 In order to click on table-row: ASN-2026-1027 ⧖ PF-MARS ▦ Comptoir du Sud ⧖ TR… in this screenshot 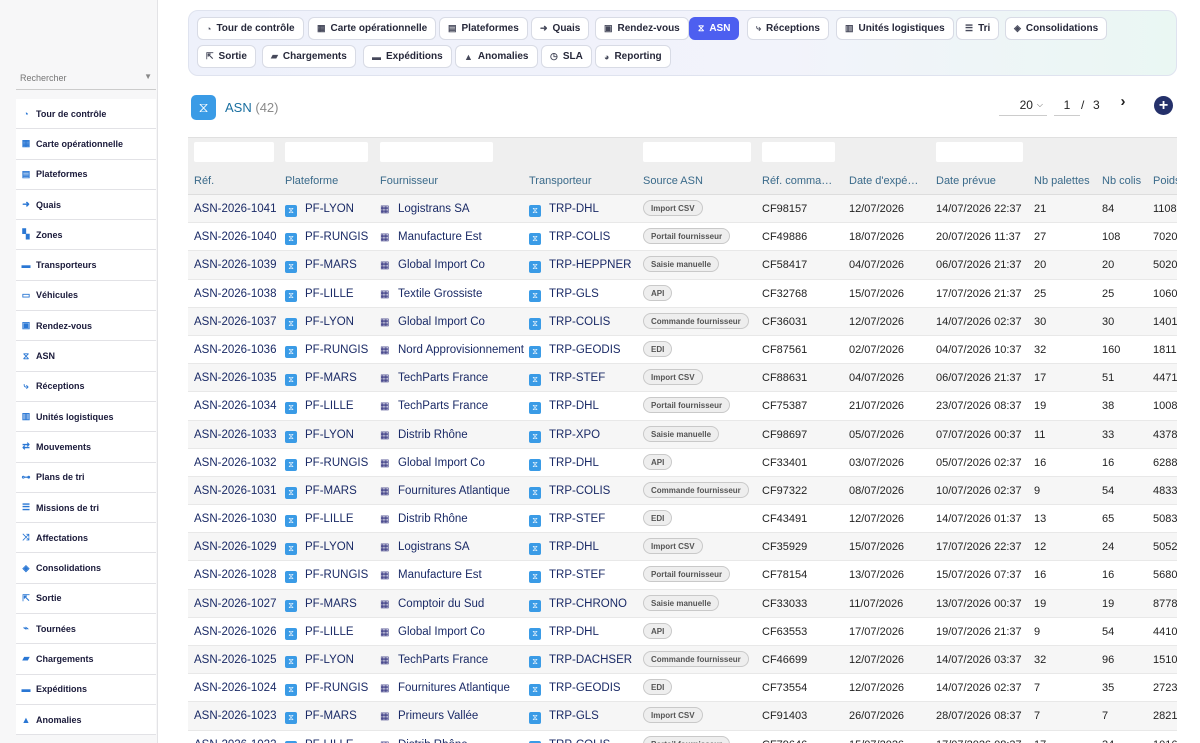, I will do `click(682, 603)`.